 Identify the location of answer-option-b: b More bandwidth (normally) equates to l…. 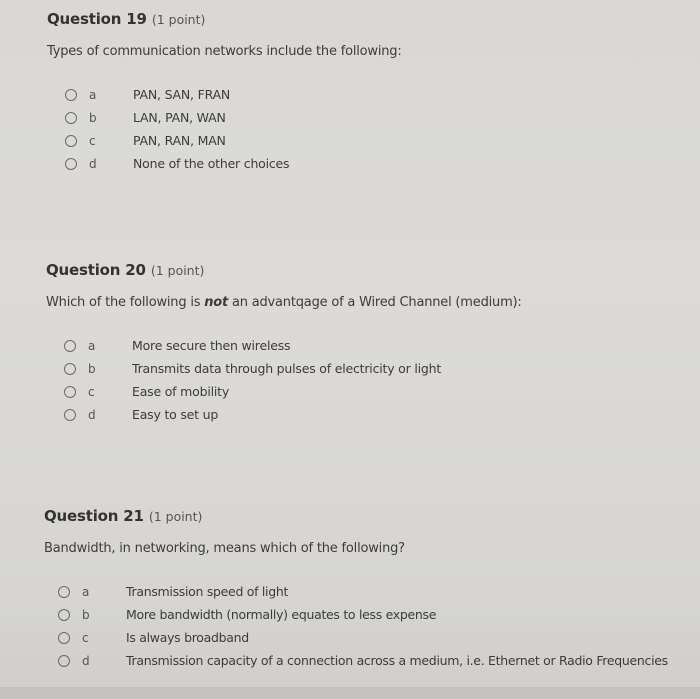
(363, 614).